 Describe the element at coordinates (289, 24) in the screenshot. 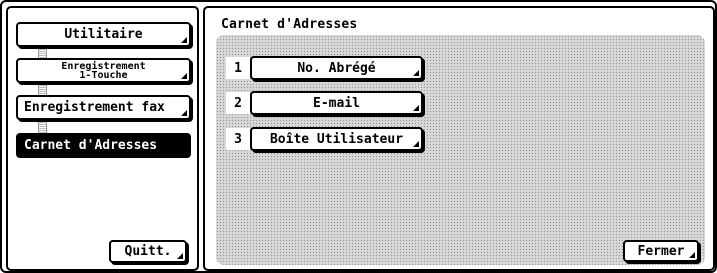

I see `page-title: Carnet d'Adresses` at that location.